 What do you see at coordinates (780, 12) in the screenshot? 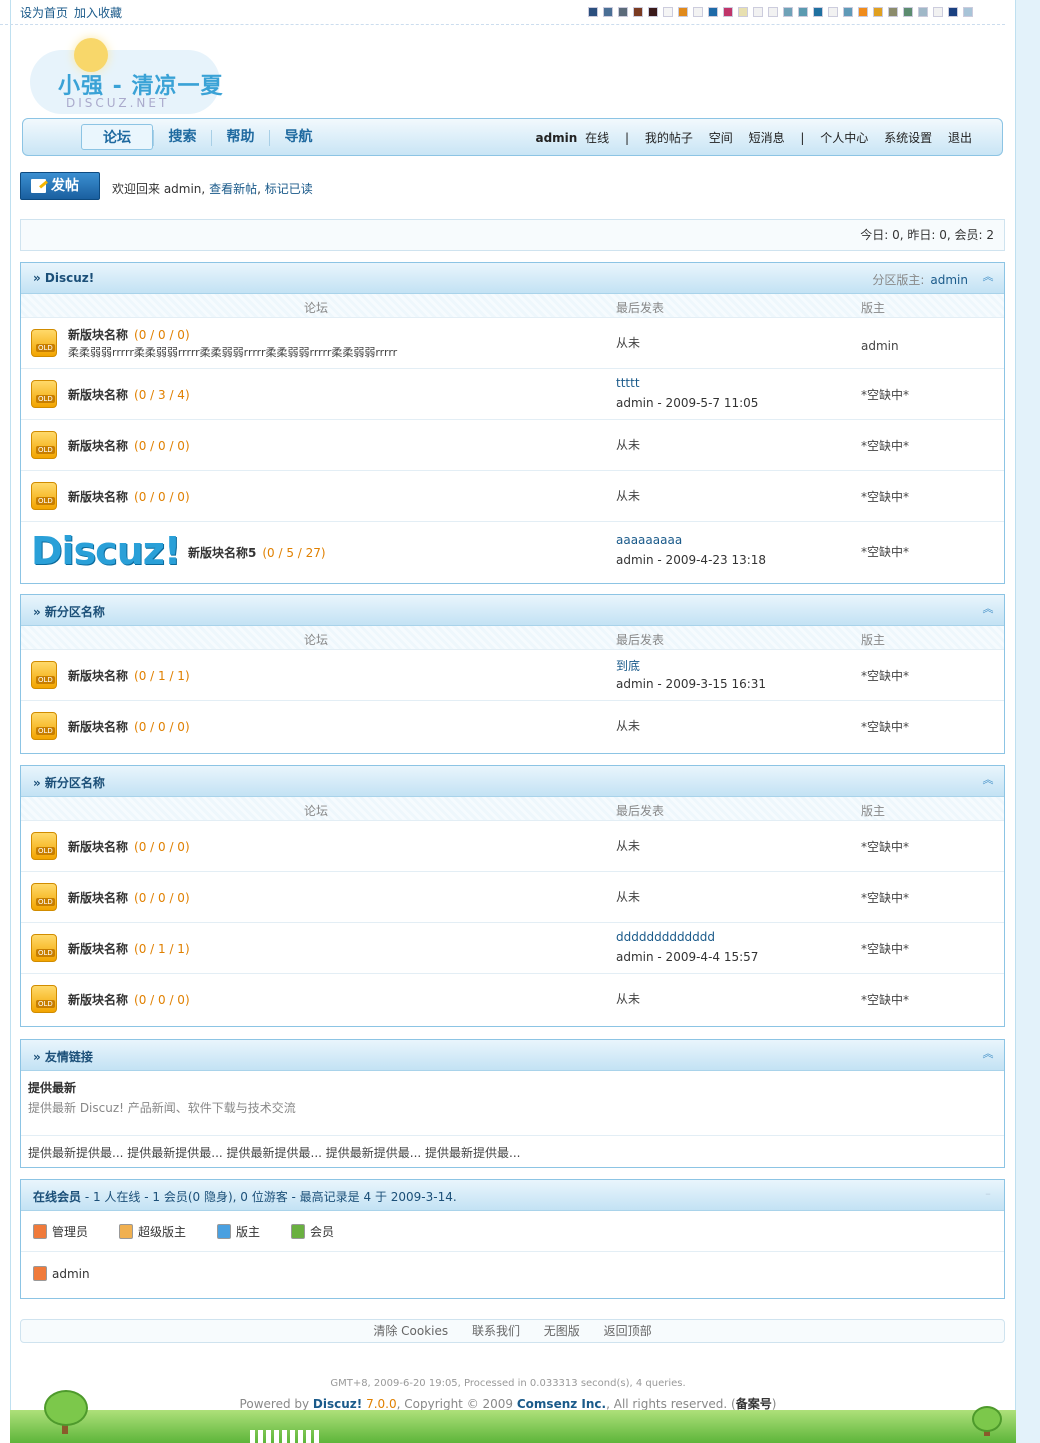
I see `theme-swatches` at bounding box center [780, 12].